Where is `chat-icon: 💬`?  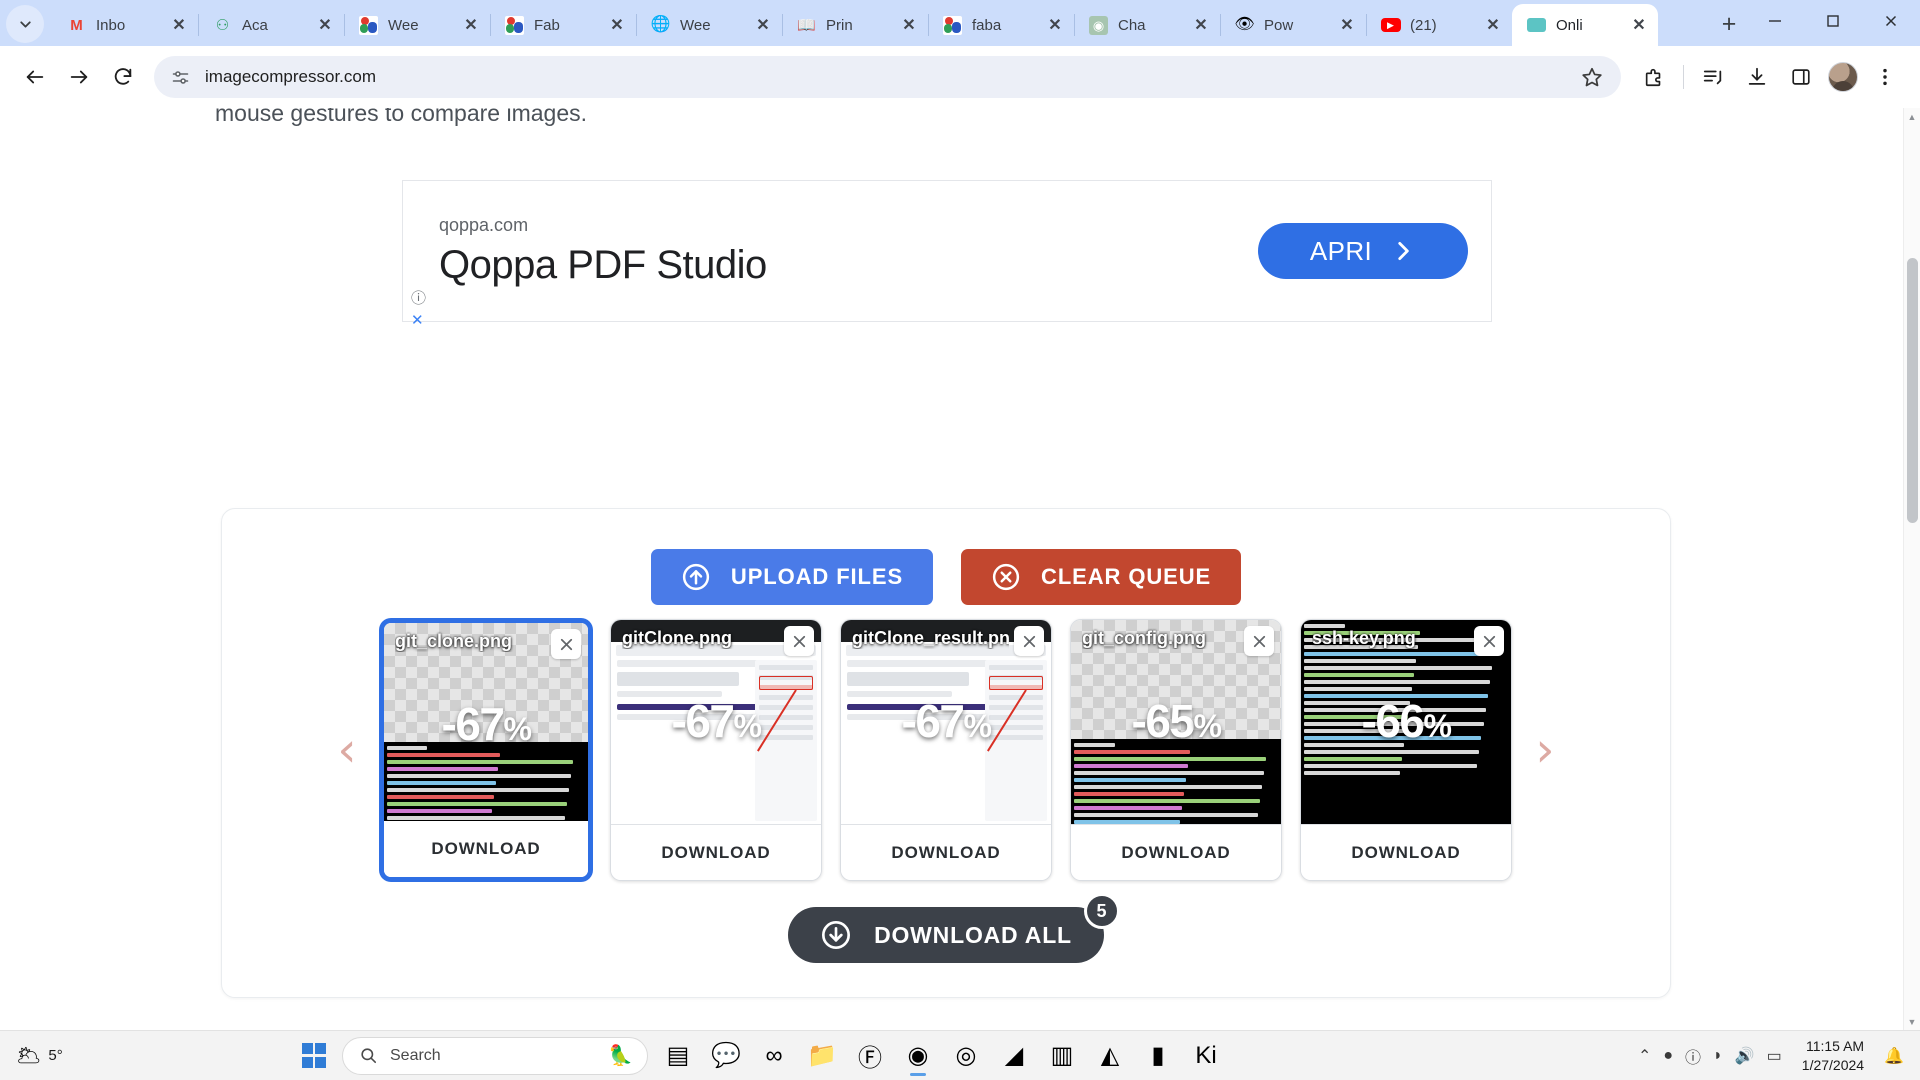
chat-icon: 💬 is located at coordinates (726, 1056).